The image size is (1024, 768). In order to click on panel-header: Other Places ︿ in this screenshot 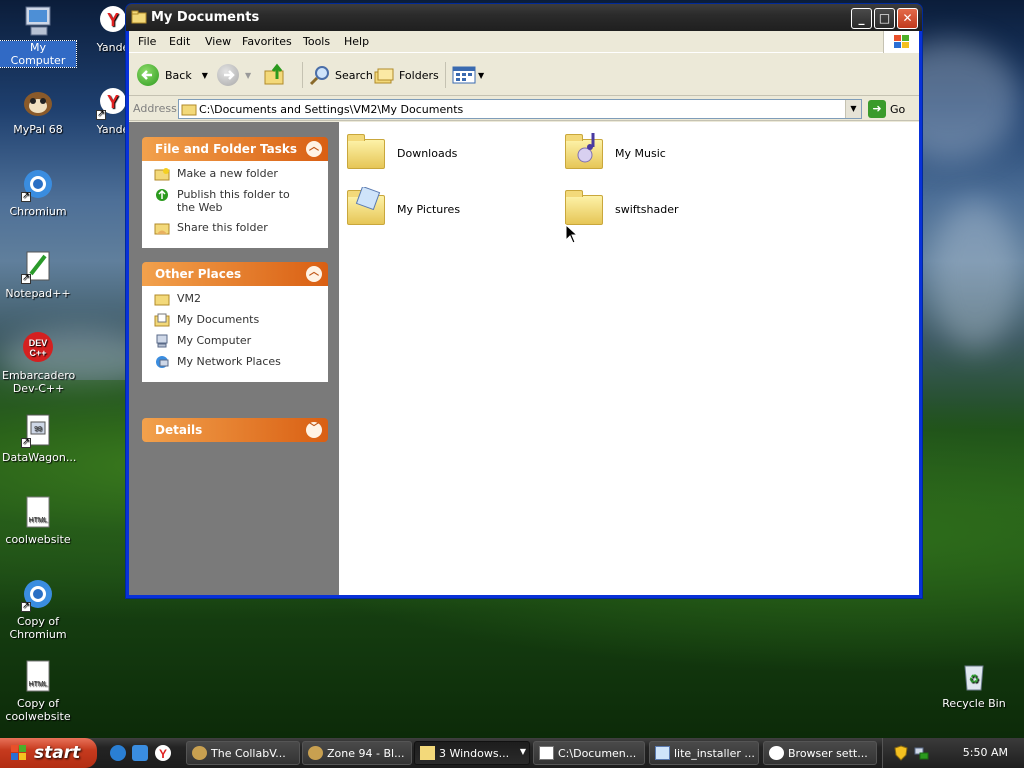, I will do `click(235, 274)`.